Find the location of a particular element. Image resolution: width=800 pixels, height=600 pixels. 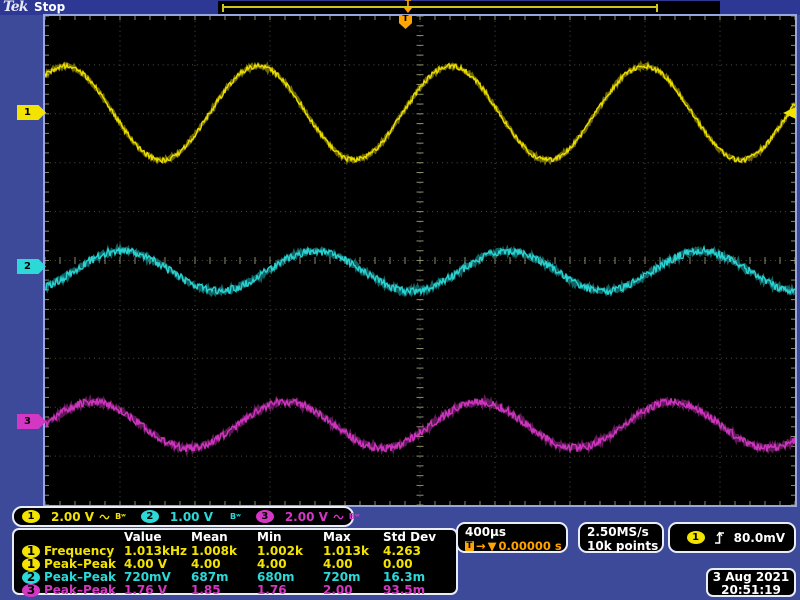

trigger-settings-box: 1 80.0mV is located at coordinates (732, 537).